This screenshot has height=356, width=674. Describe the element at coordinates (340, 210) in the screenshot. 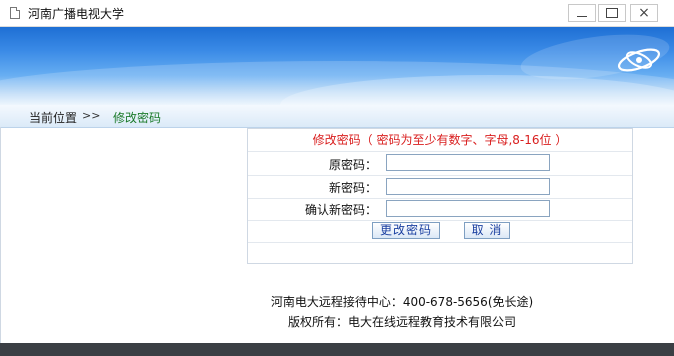

I see `confirm-password-label: 确认新密码：` at that location.